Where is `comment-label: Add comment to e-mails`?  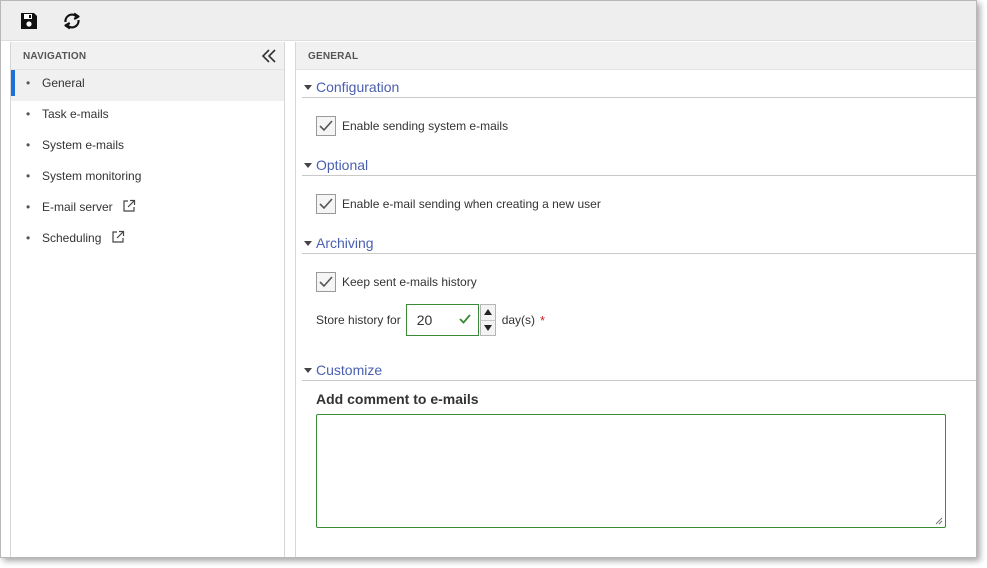
comment-label: Add comment to e-mails is located at coordinates (397, 399).